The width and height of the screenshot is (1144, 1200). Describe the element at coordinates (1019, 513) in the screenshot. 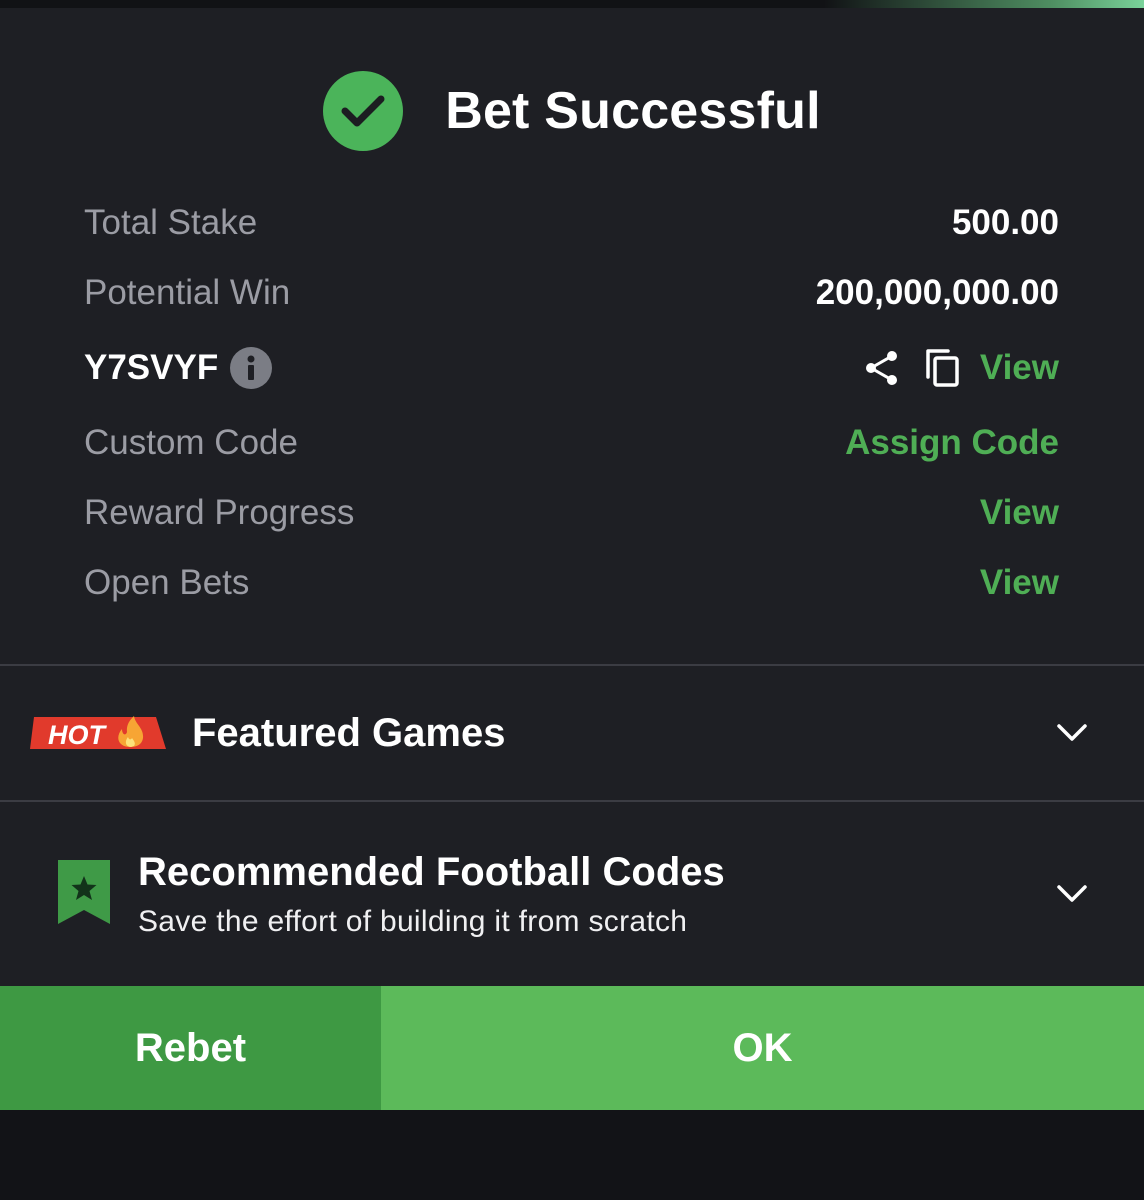

I see `reward-progress-view-link: View` at that location.